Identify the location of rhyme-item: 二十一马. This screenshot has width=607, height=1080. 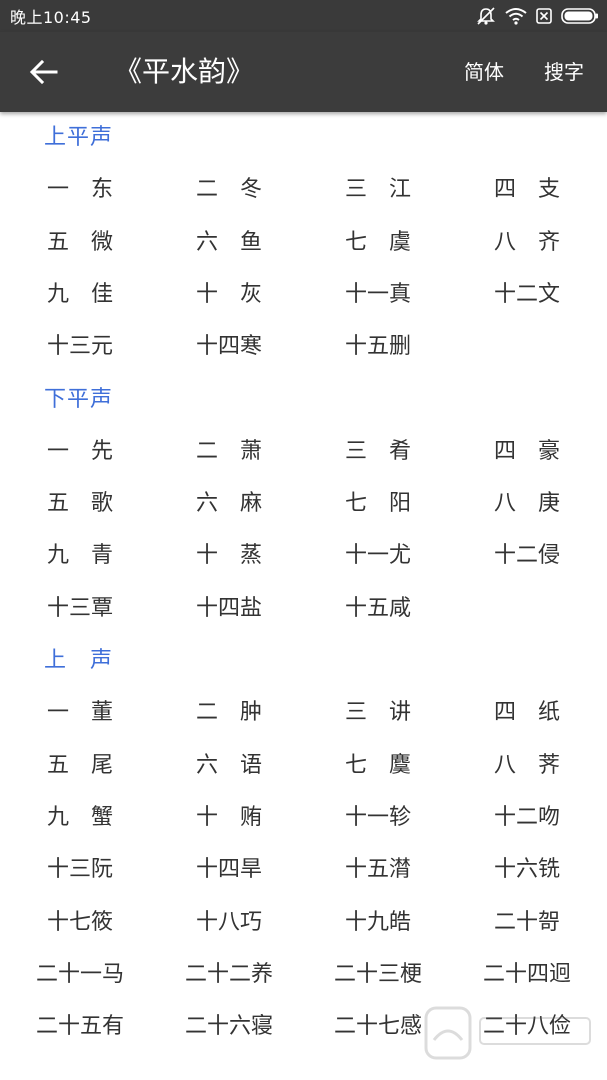
(80, 975).